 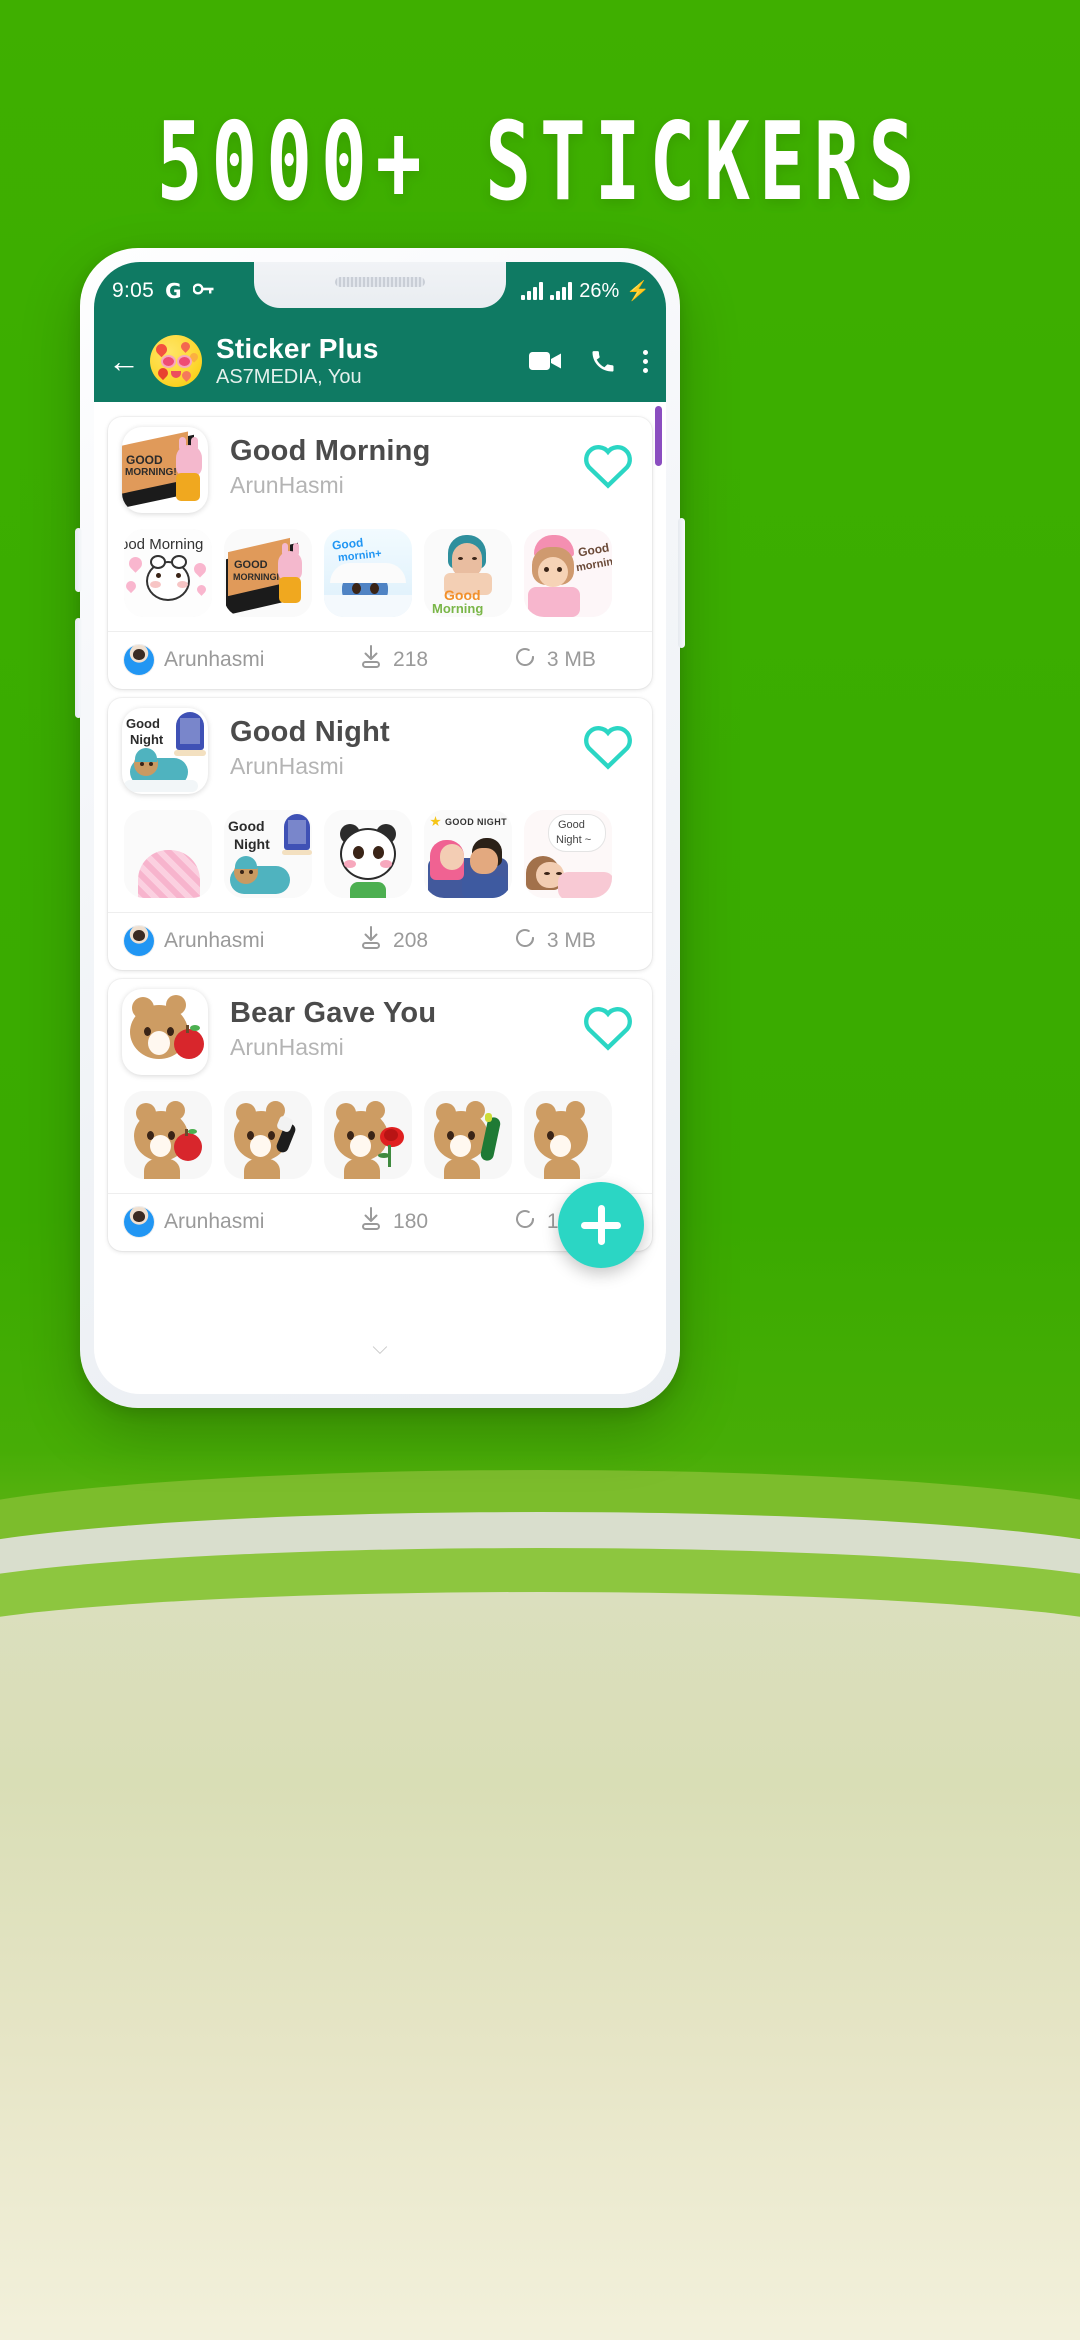 What do you see at coordinates (165, 470) in the screenshot?
I see `pack-tray-icon: GOOD MORNING!` at bounding box center [165, 470].